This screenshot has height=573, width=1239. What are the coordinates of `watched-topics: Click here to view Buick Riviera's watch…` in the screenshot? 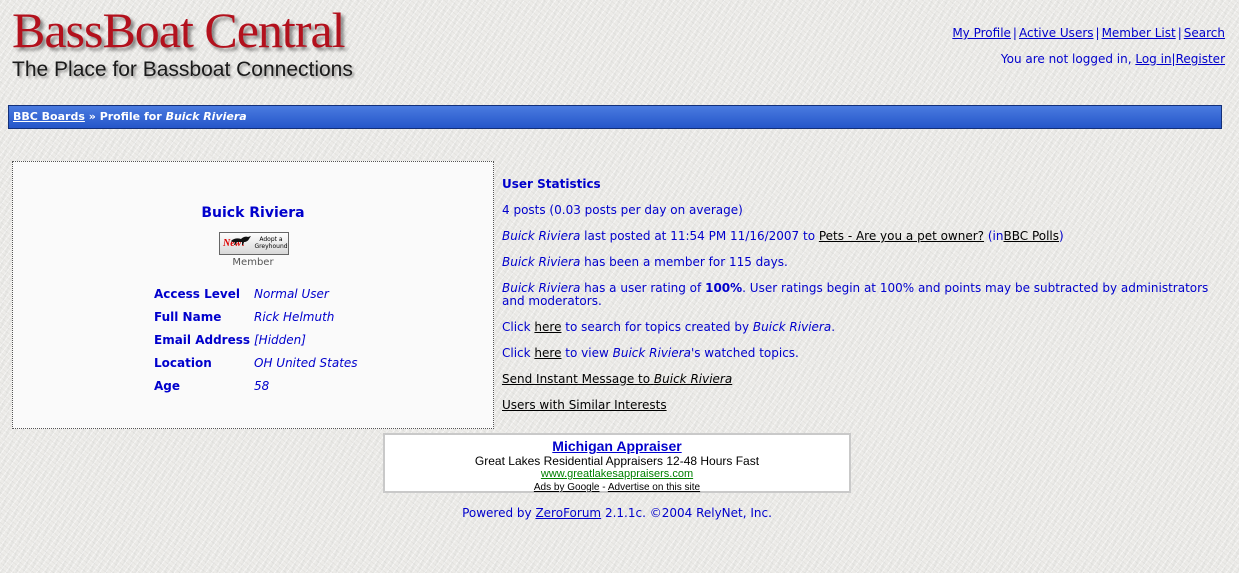 It's located at (650, 353).